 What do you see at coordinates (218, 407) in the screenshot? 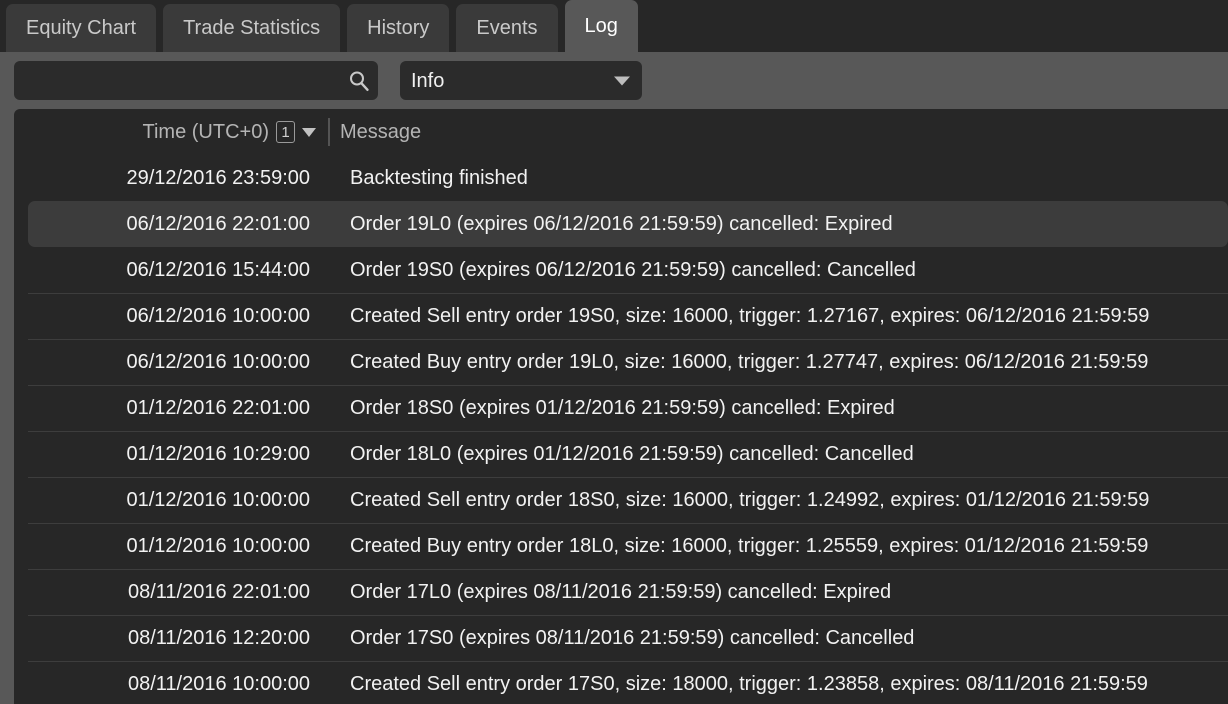
I see `cell-time: 01/12/2016 22:01:00` at bounding box center [218, 407].